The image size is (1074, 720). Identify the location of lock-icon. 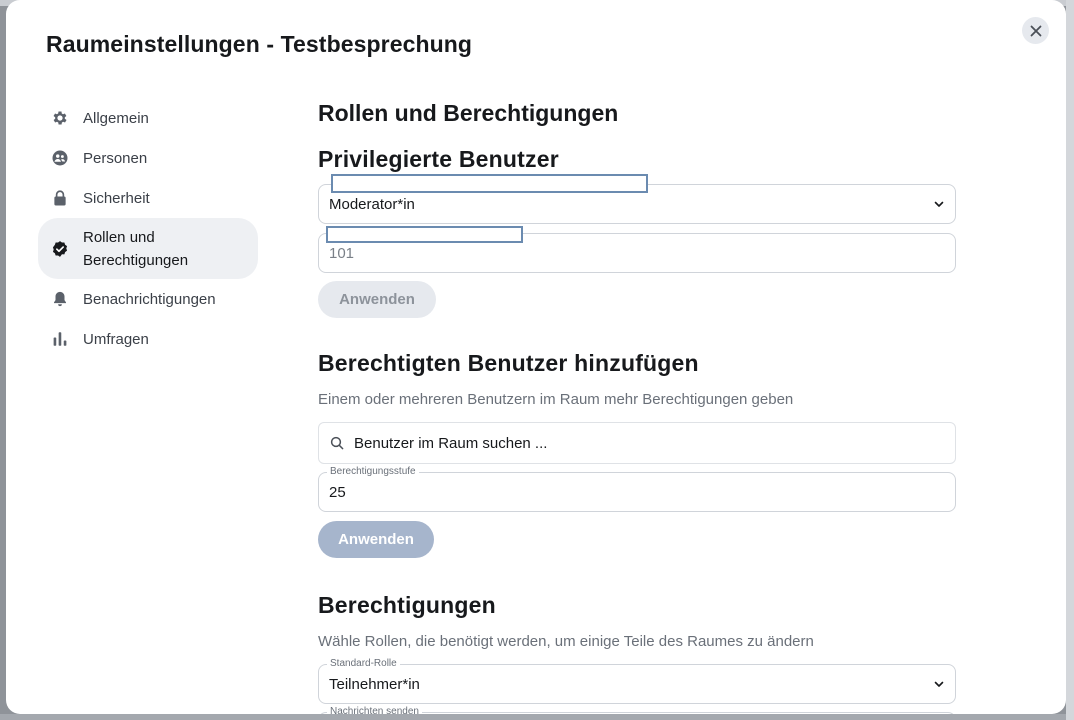
(60, 198).